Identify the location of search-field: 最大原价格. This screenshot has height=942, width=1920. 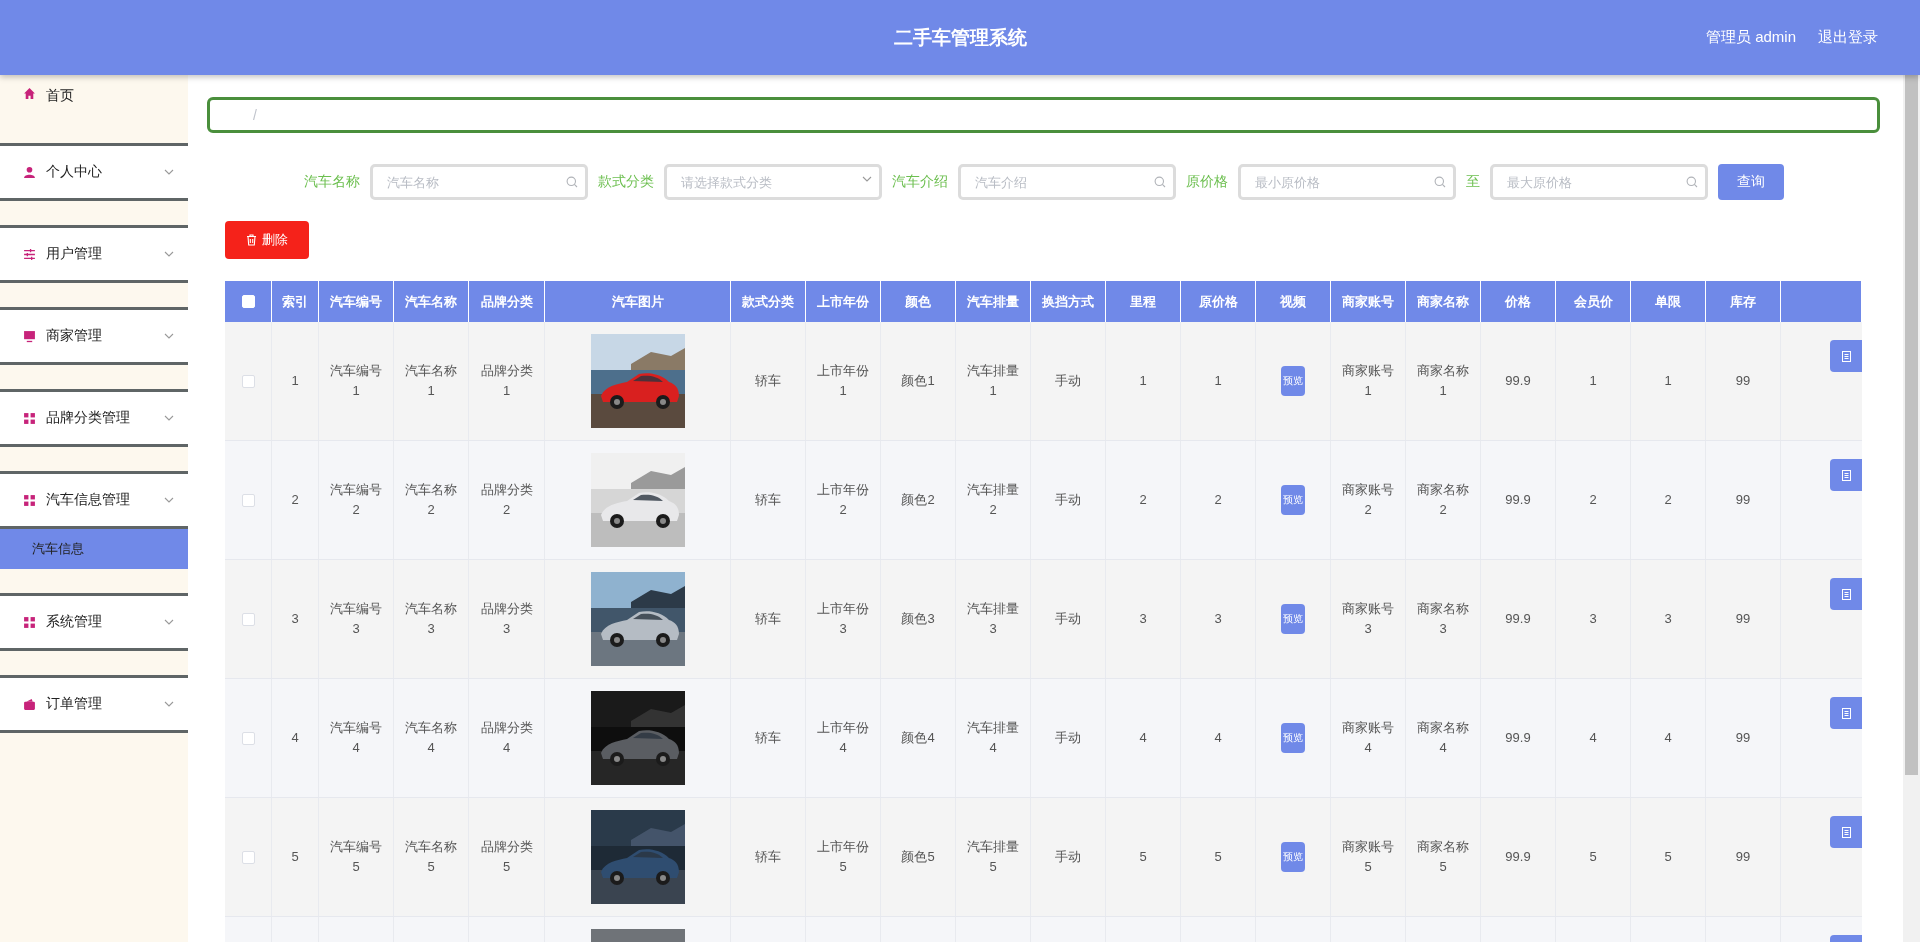
(1598, 182).